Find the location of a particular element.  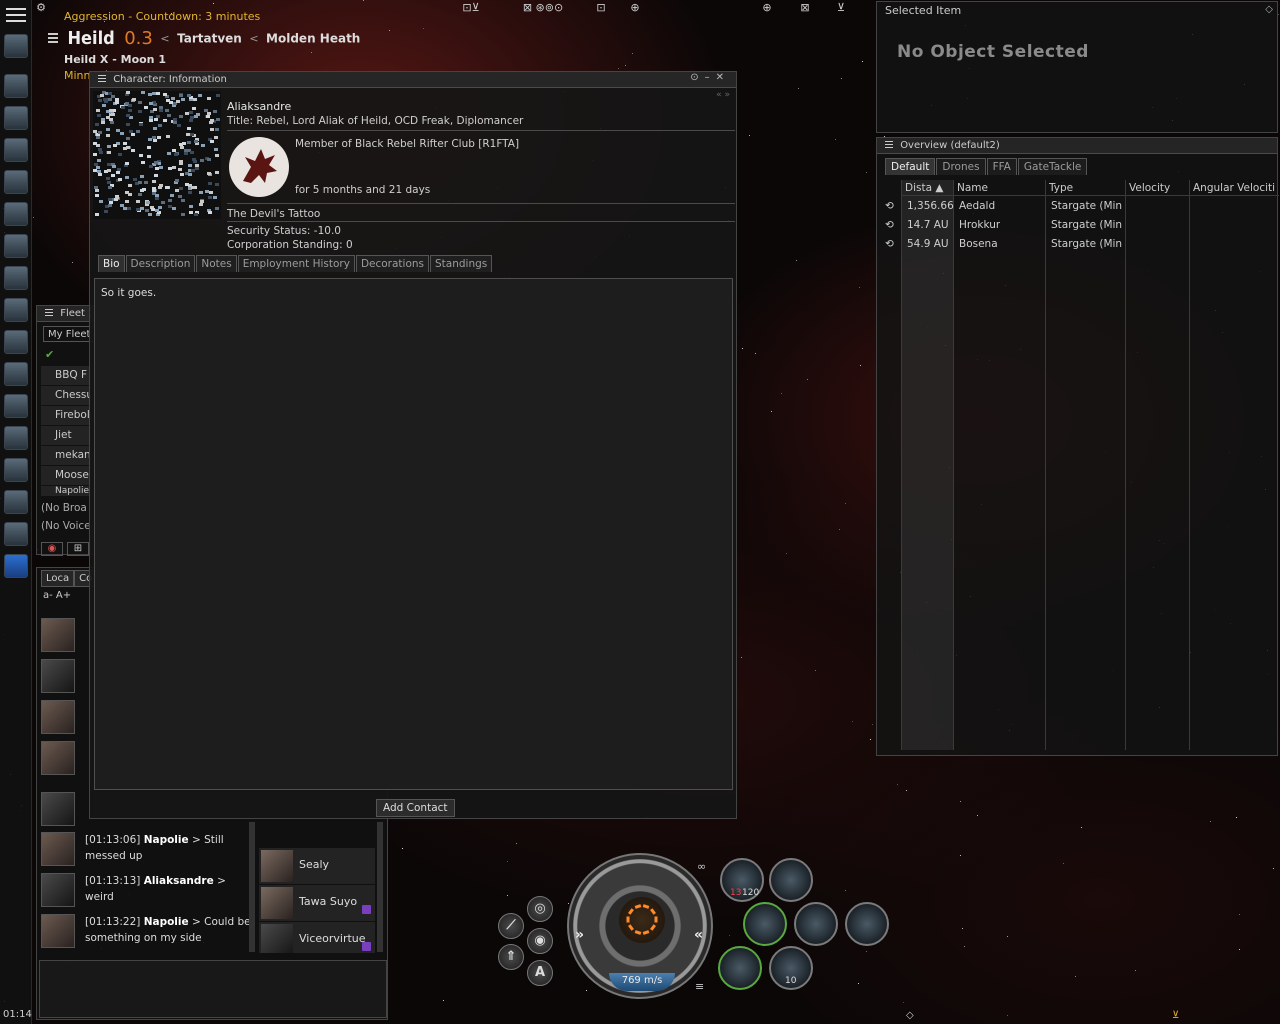

wallet-icon is located at coordinates (16, 118).